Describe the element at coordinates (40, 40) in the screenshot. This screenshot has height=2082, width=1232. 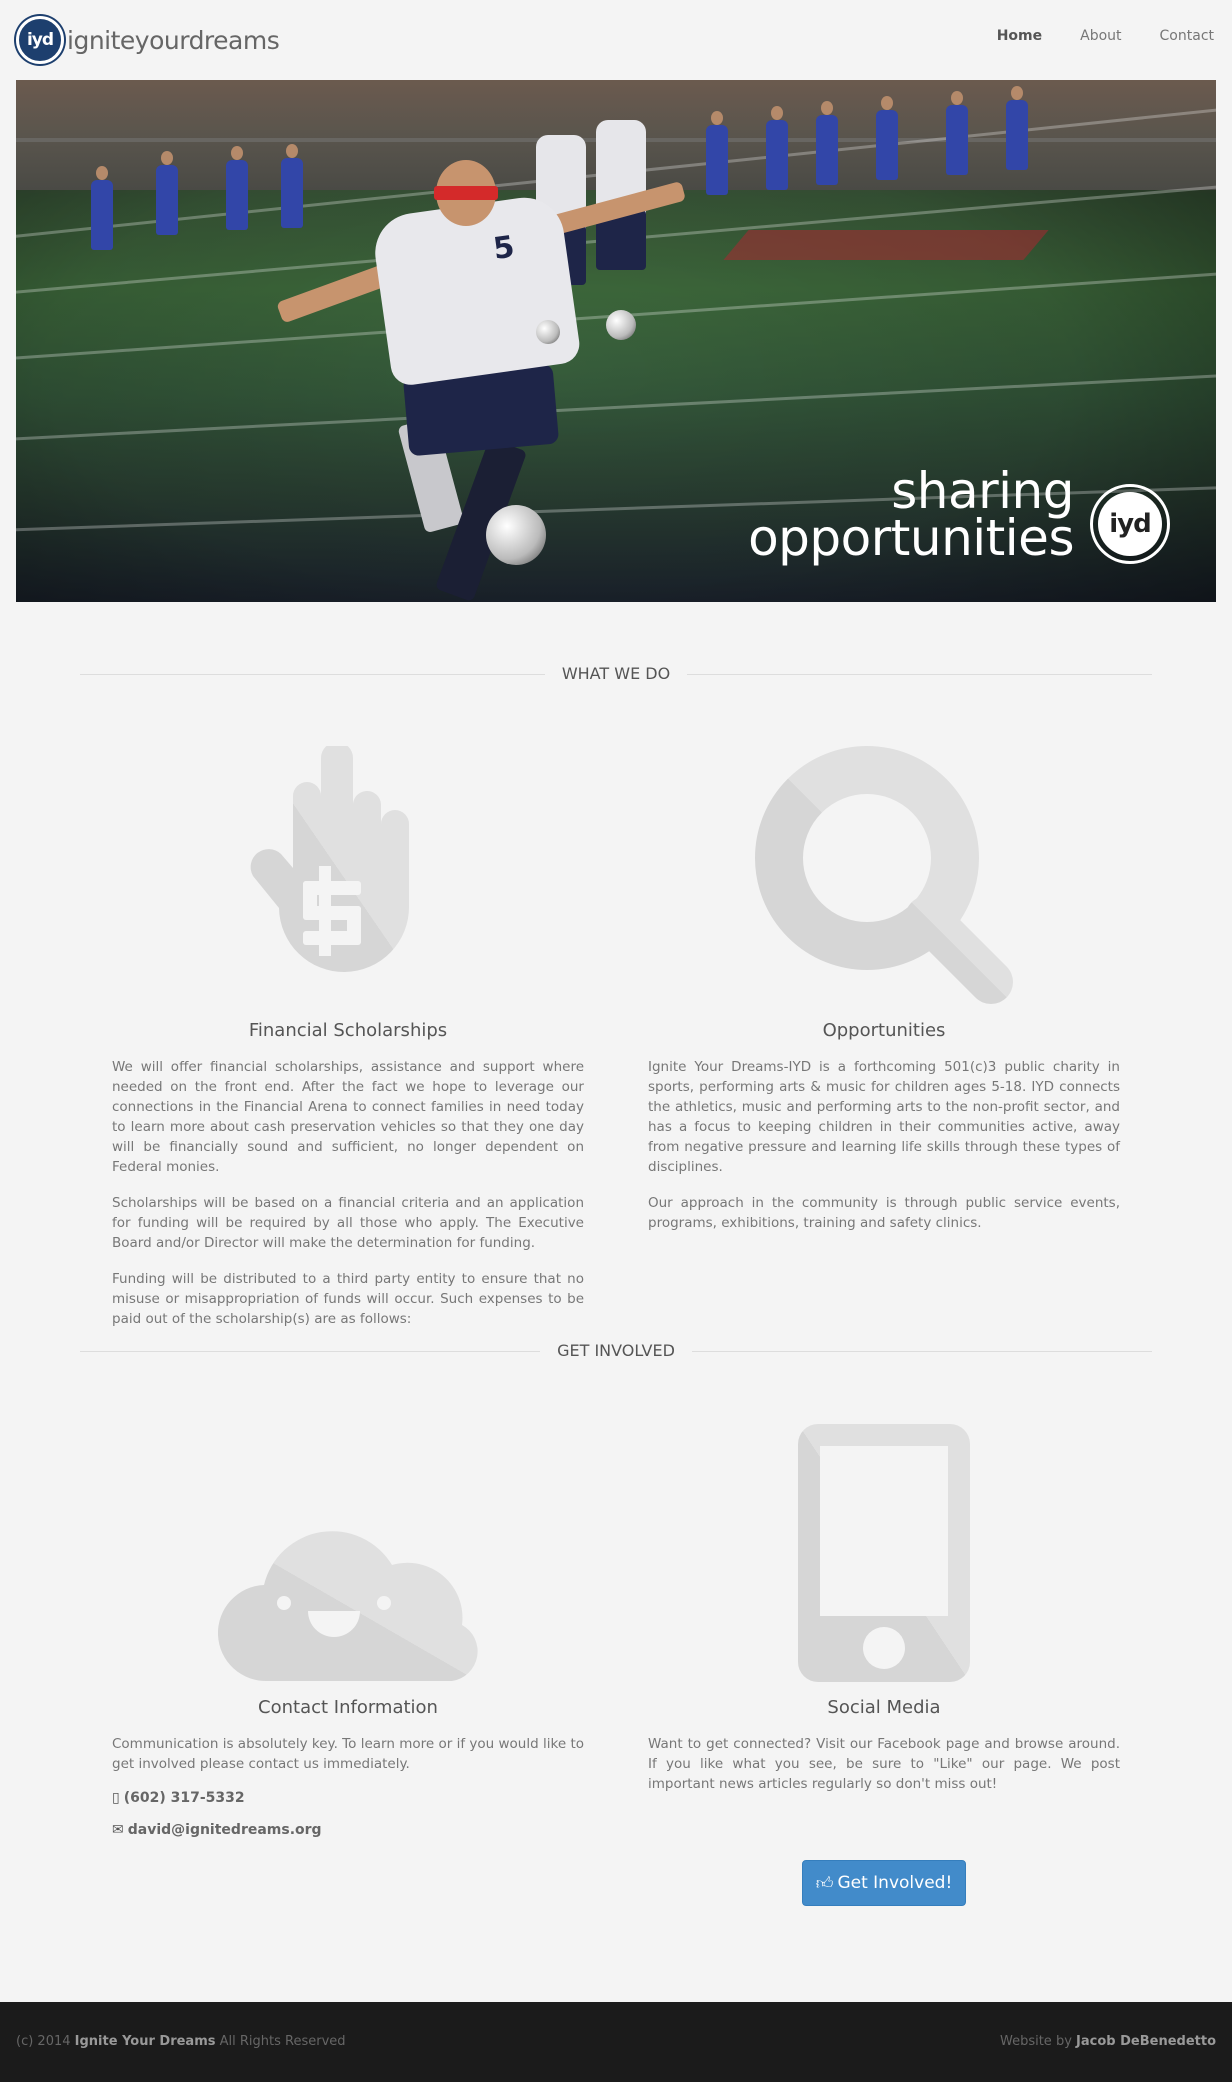
I see `brand-logo: iyd` at that location.